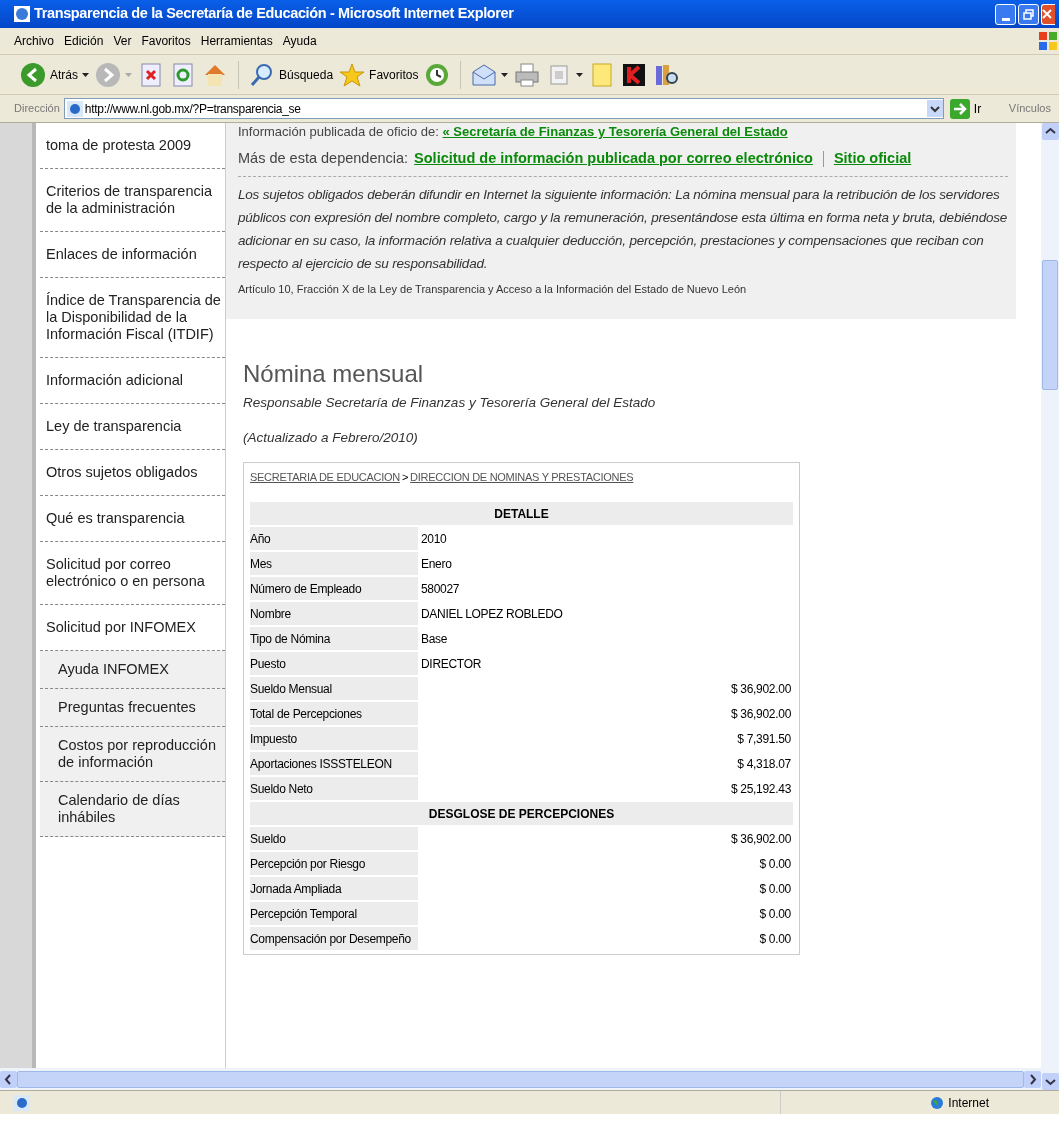 This screenshot has width=1059, height=1138. Describe the element at coordinates (1032, 1079) in the screenshot. I see `scroll-right-icon` at that location.